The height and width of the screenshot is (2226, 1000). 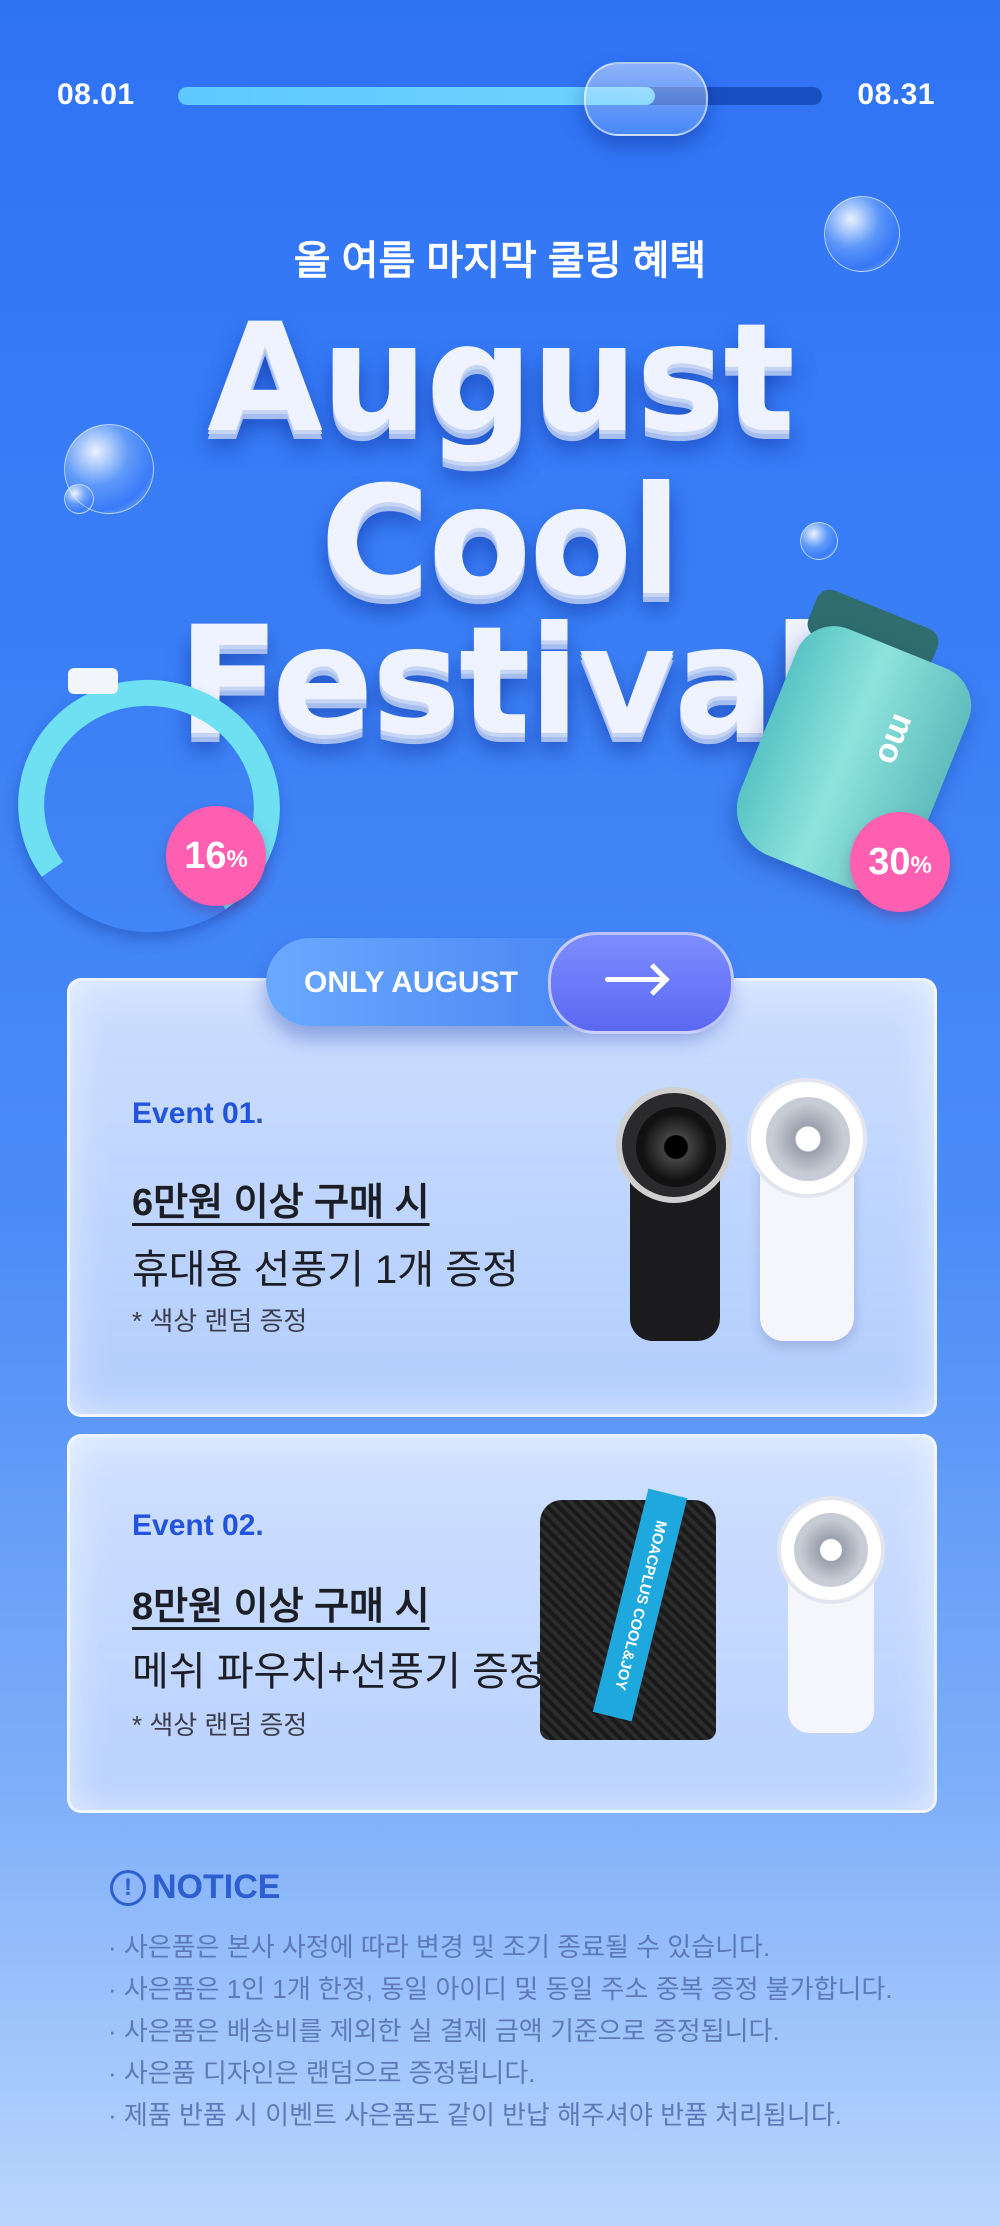 I want to click on event-condition: 6만원 이상 구매 시, so click(x=281, y=1203).